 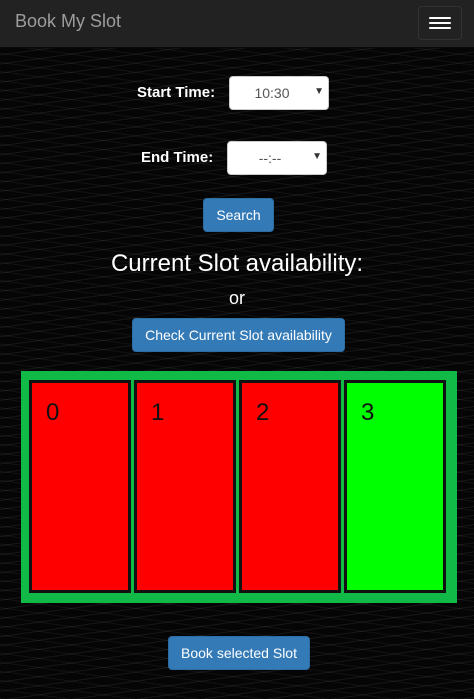 What do you see at coordinates (263, 412) in the screenshot?
I see `slot-number: 2` at bounding box center [263, 412].